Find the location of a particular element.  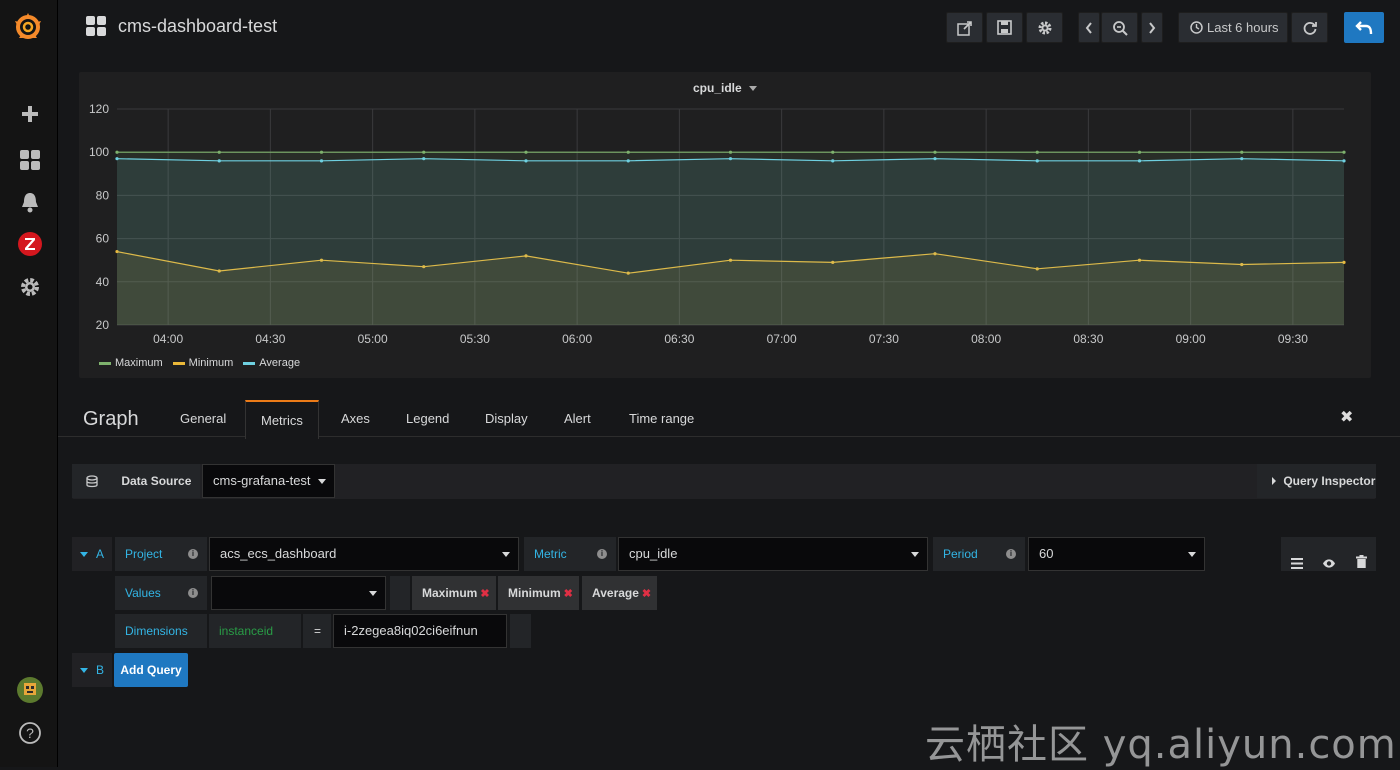

period-label-cell: Period i is located at coordinates (979, 554).